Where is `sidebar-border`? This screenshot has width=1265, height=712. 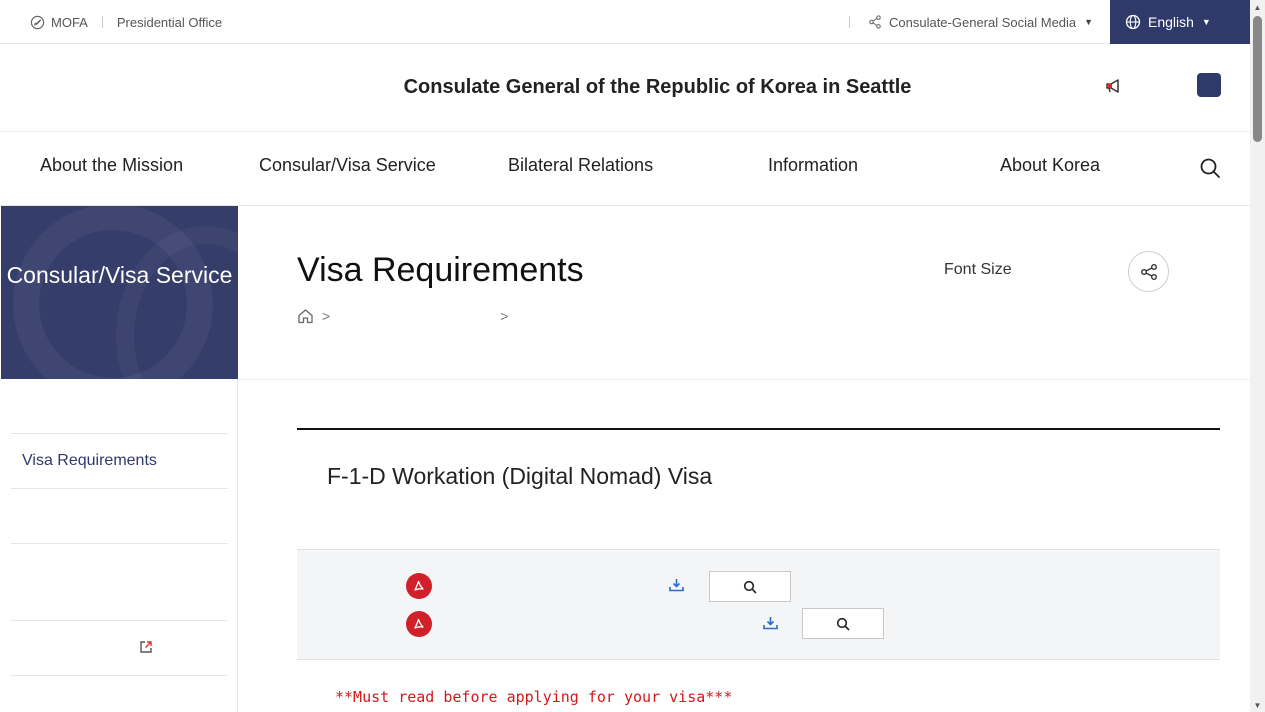 sidebar-border is located at coordinates (237, 545).